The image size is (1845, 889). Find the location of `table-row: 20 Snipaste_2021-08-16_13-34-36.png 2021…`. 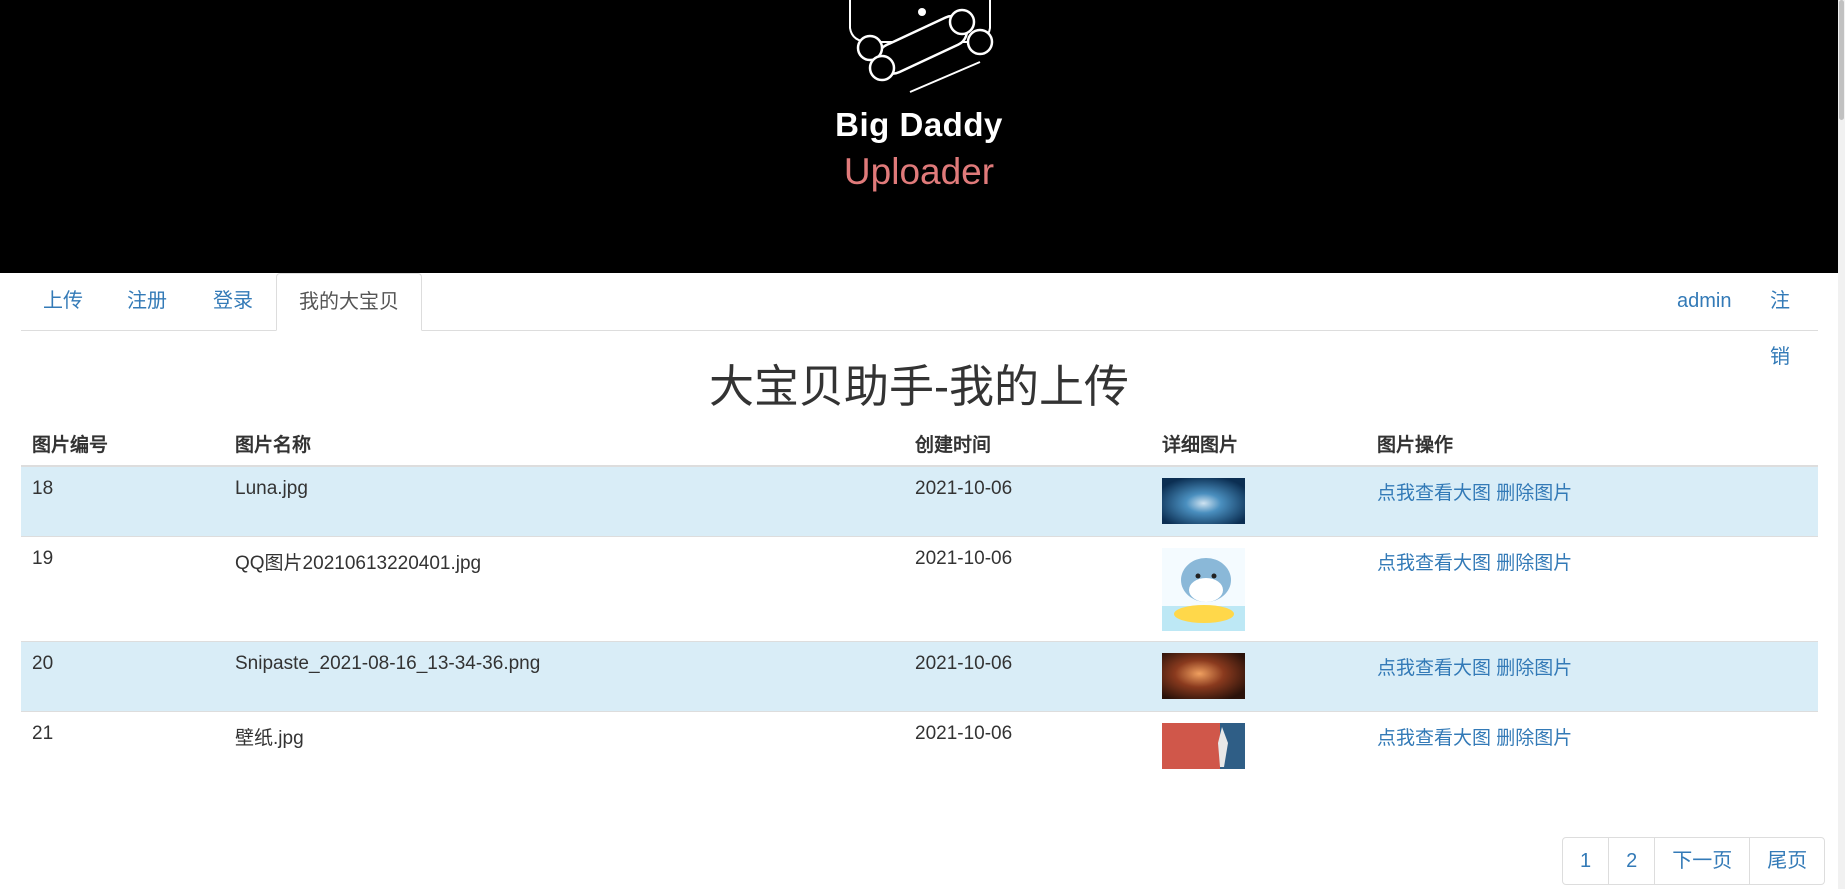

table-row: 20 Snipaste_2021-08-16_13-34-36.png 2021… is located at coordinates (919, 675).